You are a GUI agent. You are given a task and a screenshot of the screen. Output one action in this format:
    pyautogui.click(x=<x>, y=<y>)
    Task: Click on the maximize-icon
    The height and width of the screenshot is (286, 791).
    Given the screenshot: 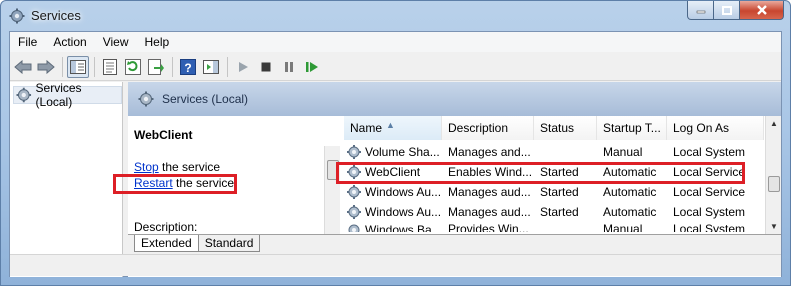 What is the action you would take?
    pyautogui.click(x=726, y=10)
    